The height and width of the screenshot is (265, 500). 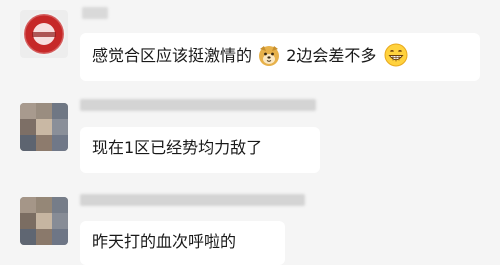 I want to click on message-text: 2边会差不多, so click(x=331, y=55).